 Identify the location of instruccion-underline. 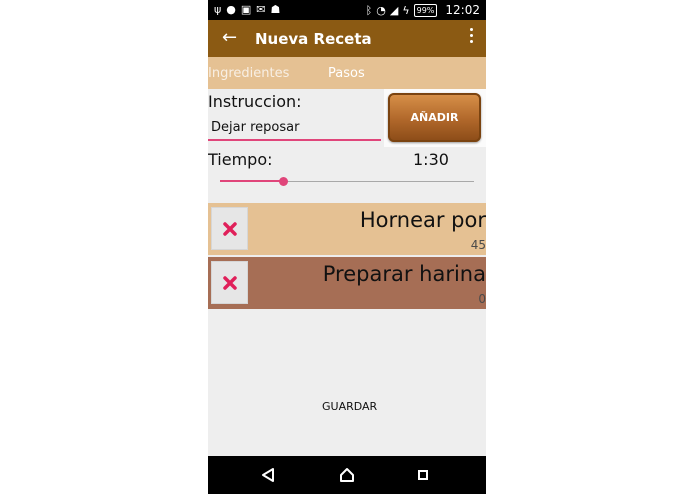
(294, 140).